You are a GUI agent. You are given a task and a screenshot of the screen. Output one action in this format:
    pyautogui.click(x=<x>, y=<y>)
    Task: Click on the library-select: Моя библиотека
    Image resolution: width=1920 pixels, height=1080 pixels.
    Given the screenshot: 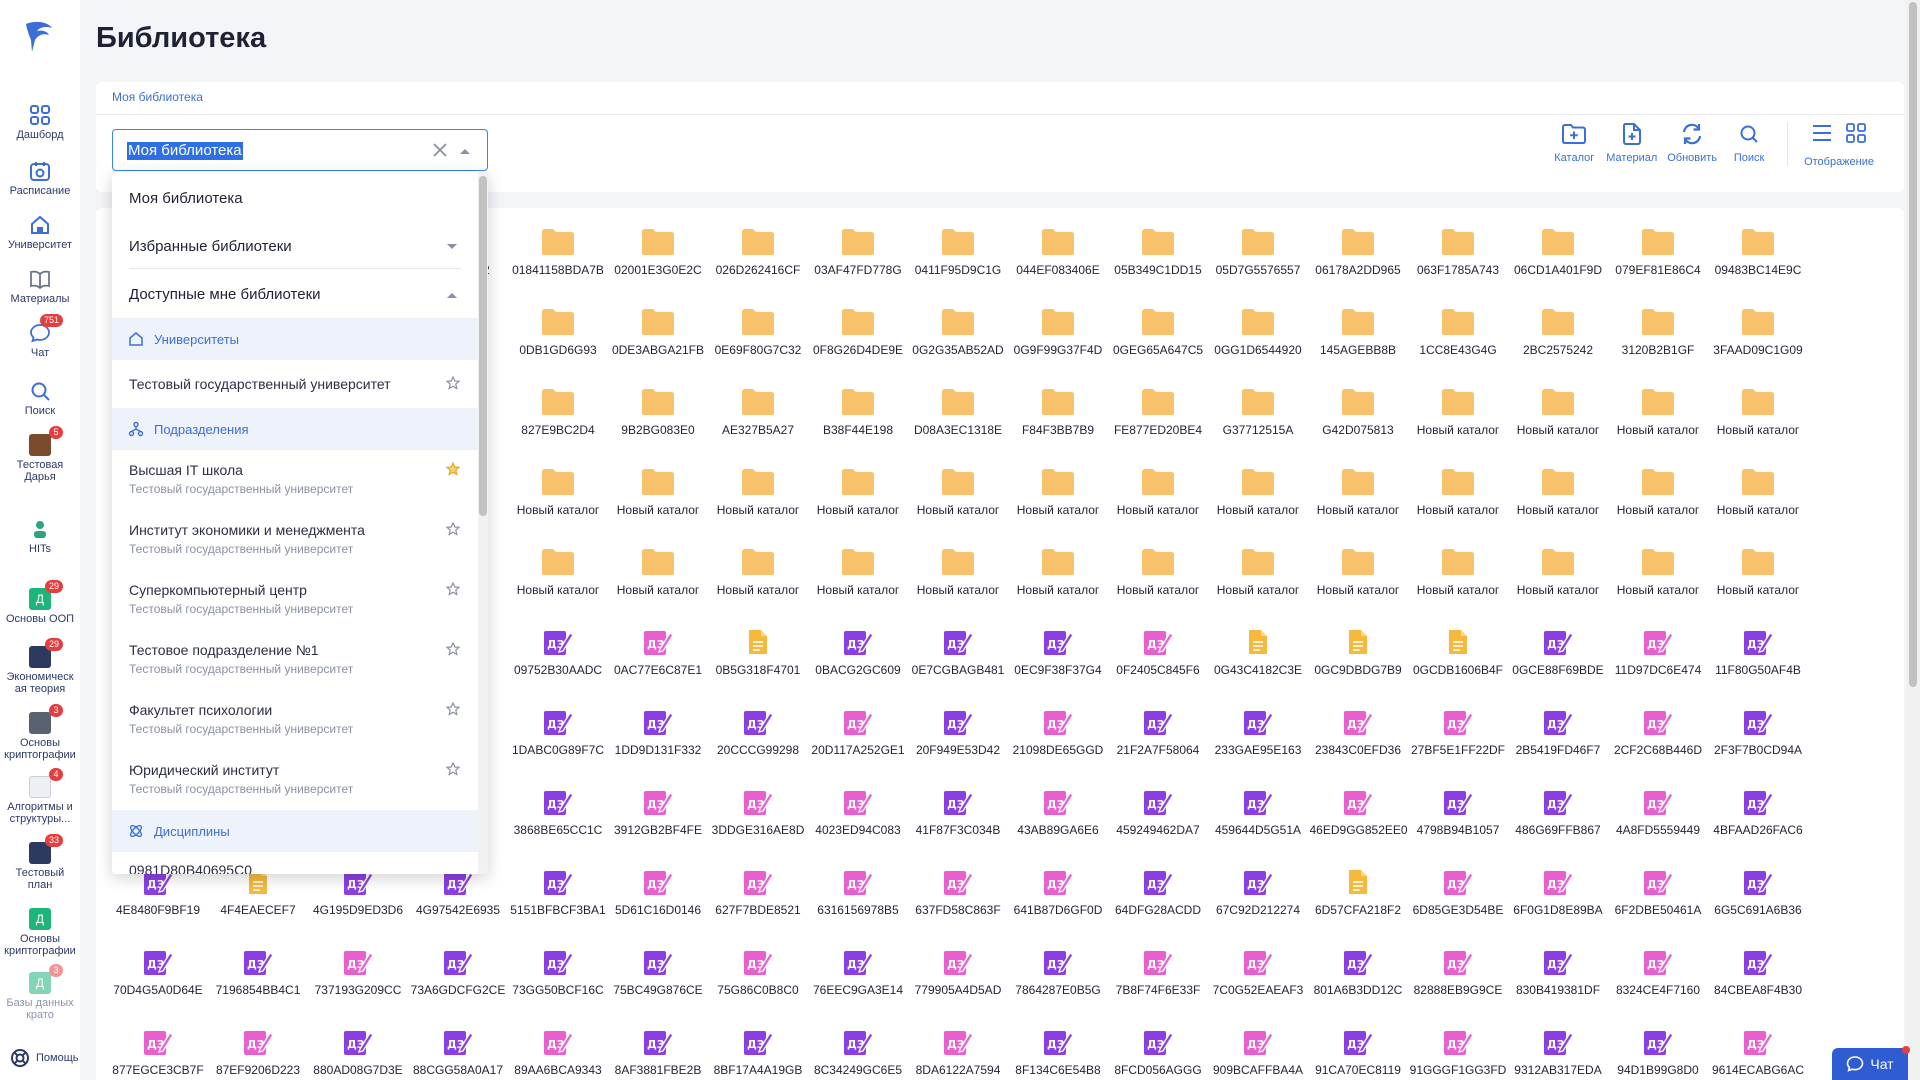 What is the action you would take?
    pyautogui.click(x=300, y=150)
    